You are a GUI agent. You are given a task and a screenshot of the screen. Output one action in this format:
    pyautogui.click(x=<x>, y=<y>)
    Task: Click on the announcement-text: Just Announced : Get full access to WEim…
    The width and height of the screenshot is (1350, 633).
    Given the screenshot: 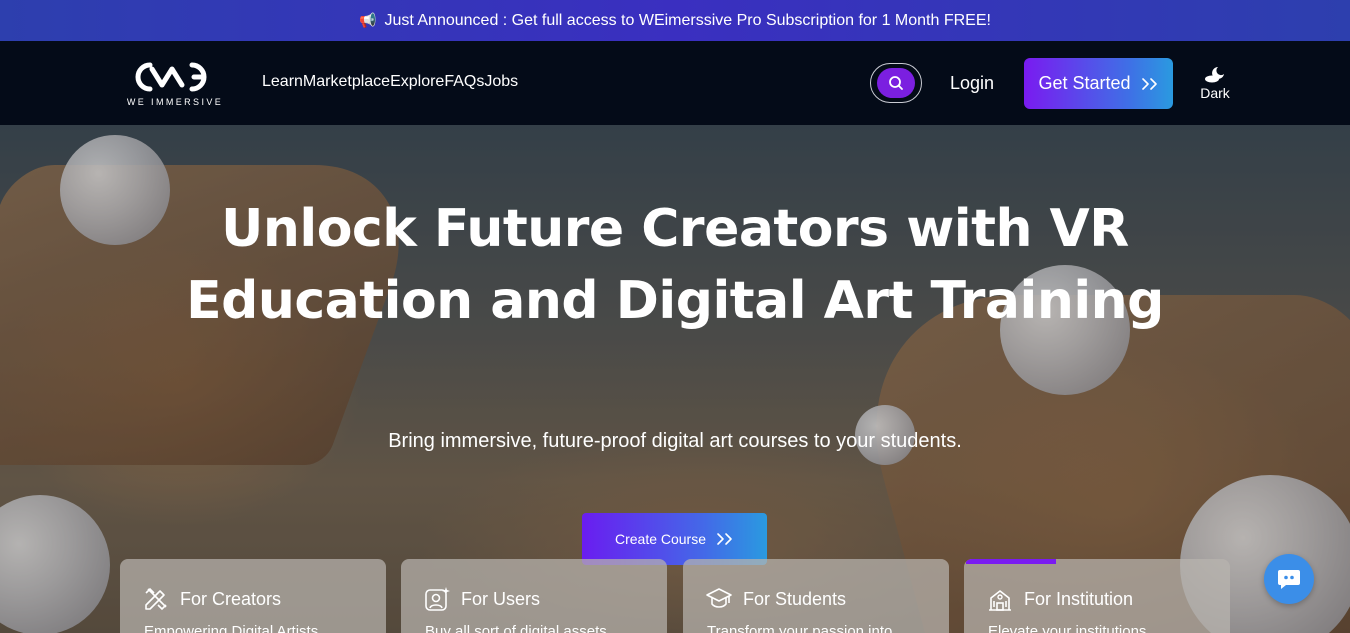 What is the action you would take?
    pyautogui.click(x=687, y=20)
    